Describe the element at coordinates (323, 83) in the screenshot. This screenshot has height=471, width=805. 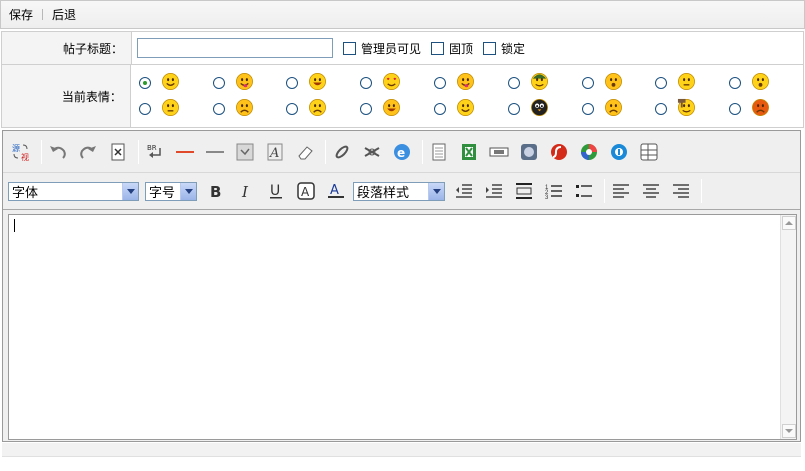
I see `face-option-grin` at that location.